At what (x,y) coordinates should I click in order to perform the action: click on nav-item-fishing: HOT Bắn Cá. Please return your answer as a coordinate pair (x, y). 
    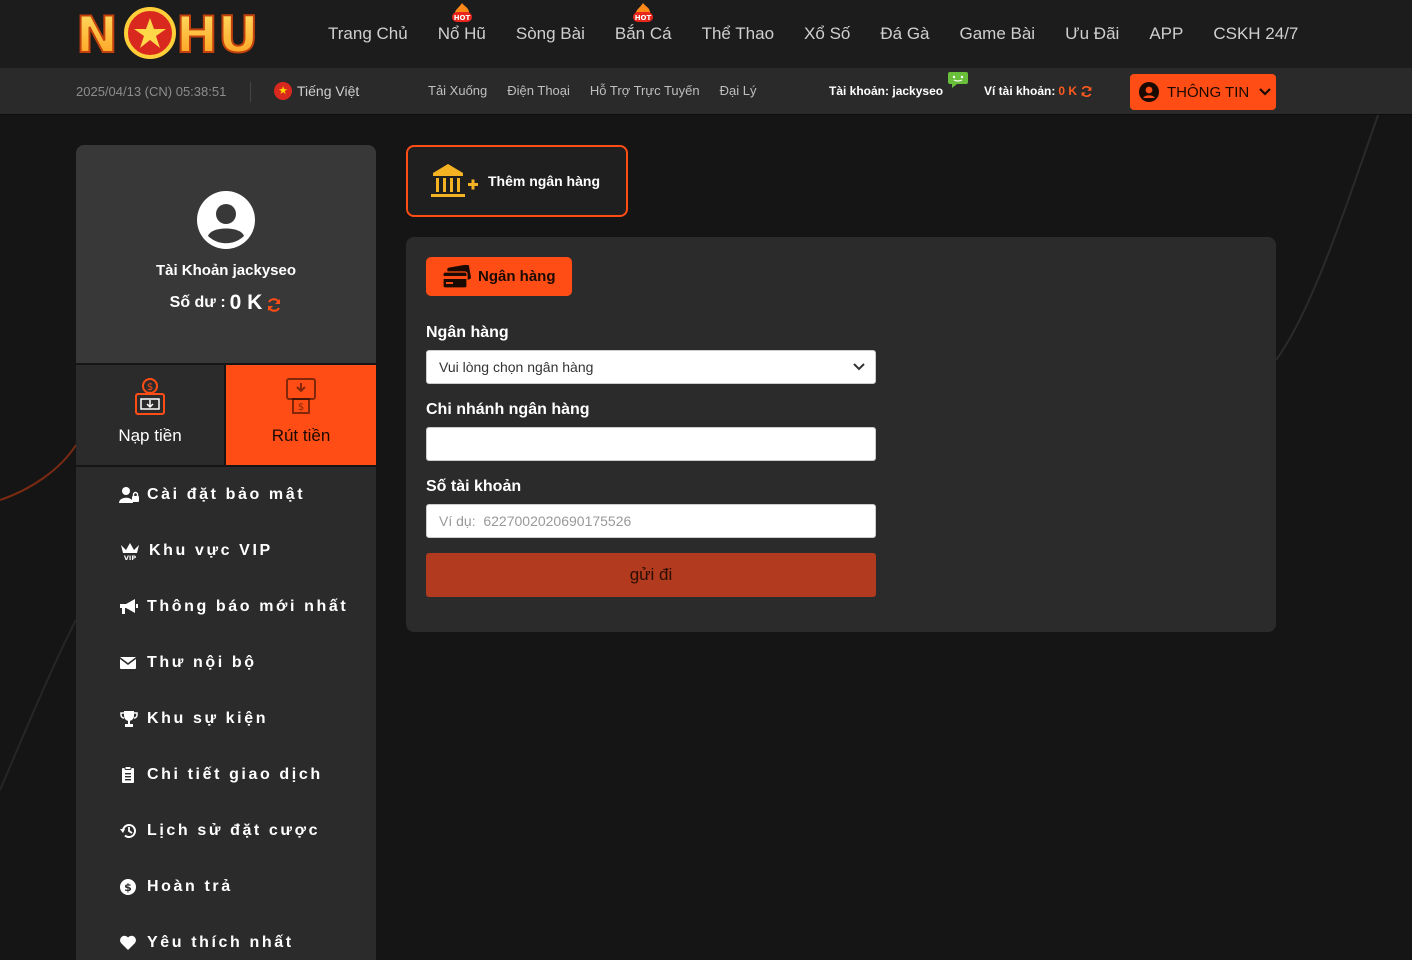
    Looking at the image, I should click on (643, 34).